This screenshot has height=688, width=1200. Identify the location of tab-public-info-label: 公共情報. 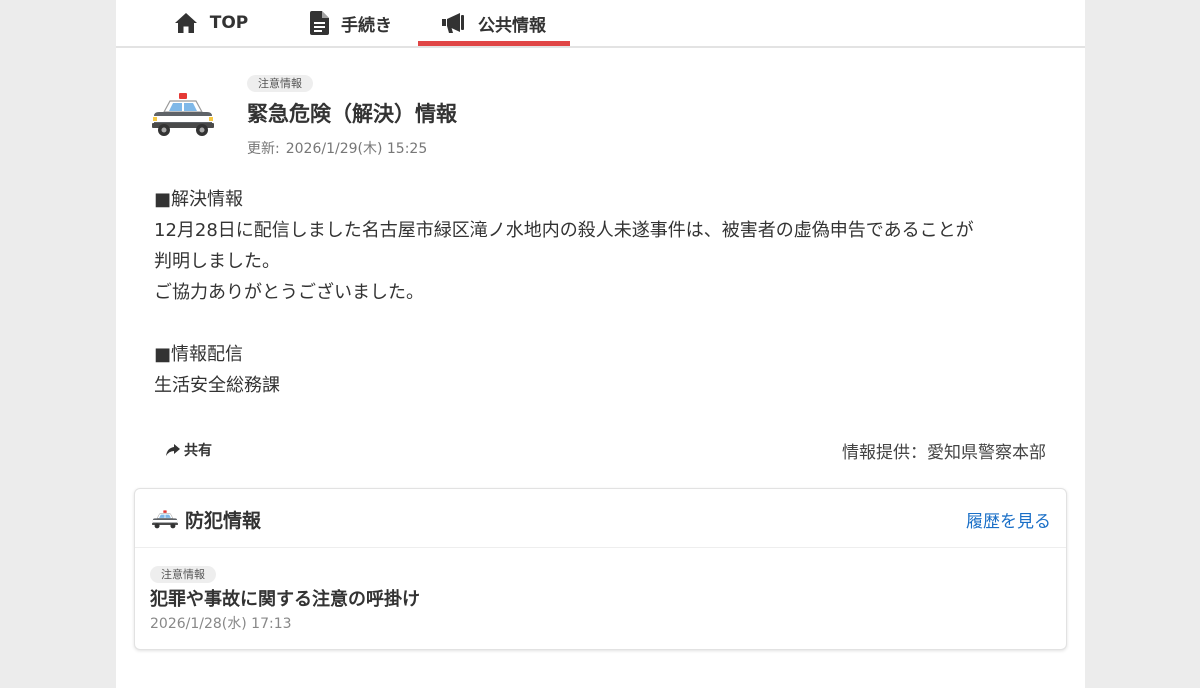
(512, 25).